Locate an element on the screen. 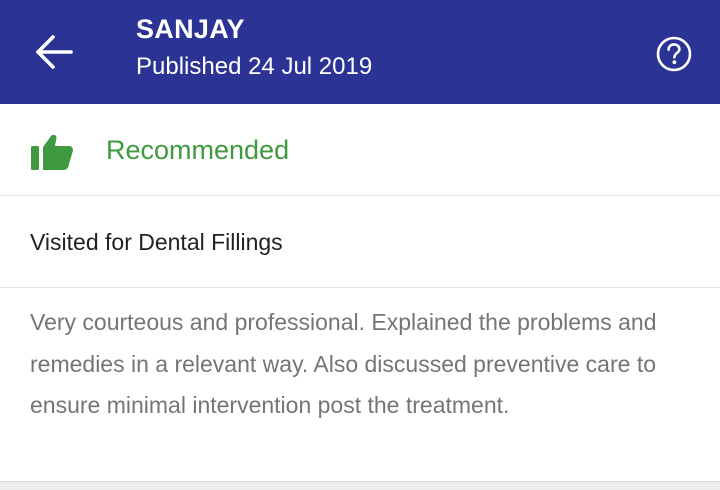 Image resolution: width=720 pixels, height=490 pixels. header-title-block: SANJAY Published 24 Jul 2019 is located at coordinates (254, 48).